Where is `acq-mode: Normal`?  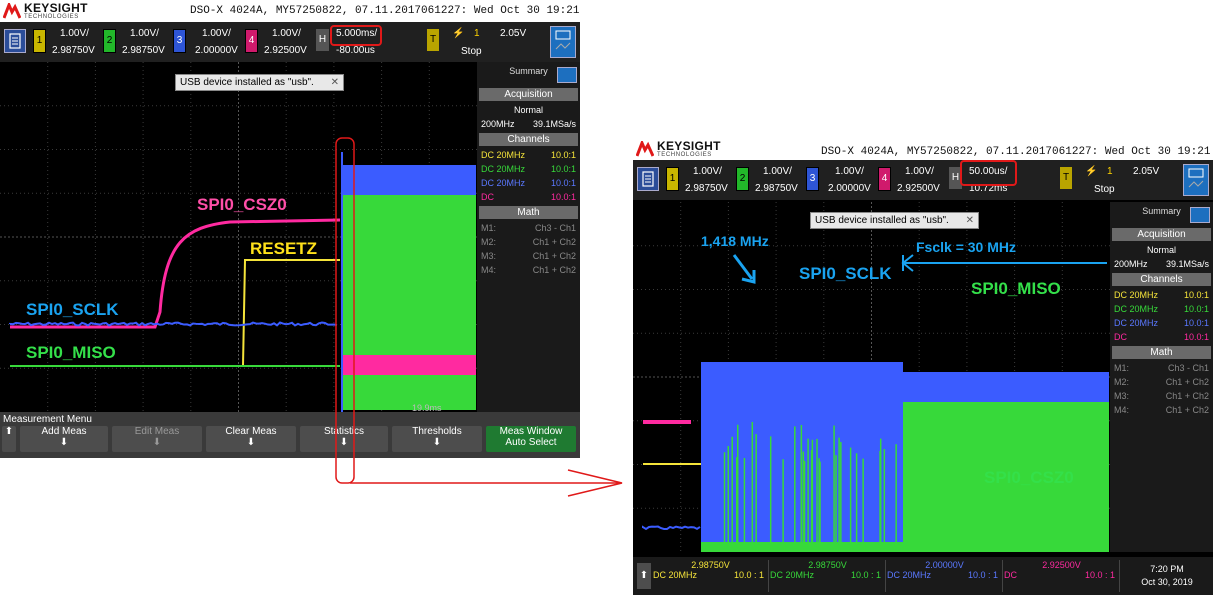
acq-mode: Normal is located at coordinates (528, 110).